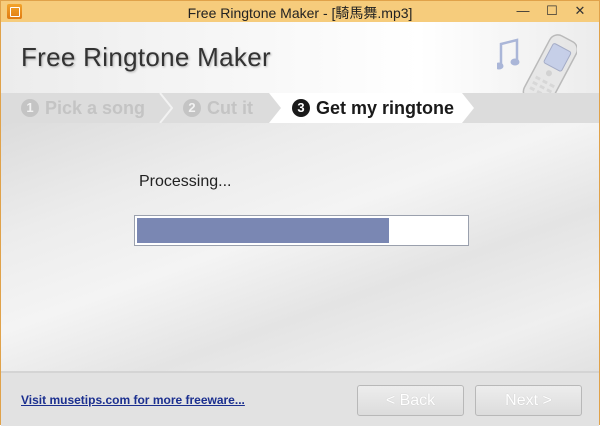 The width and height of the screenshot is (600, 426). I want to click on step-chevron, so click(166, 108).